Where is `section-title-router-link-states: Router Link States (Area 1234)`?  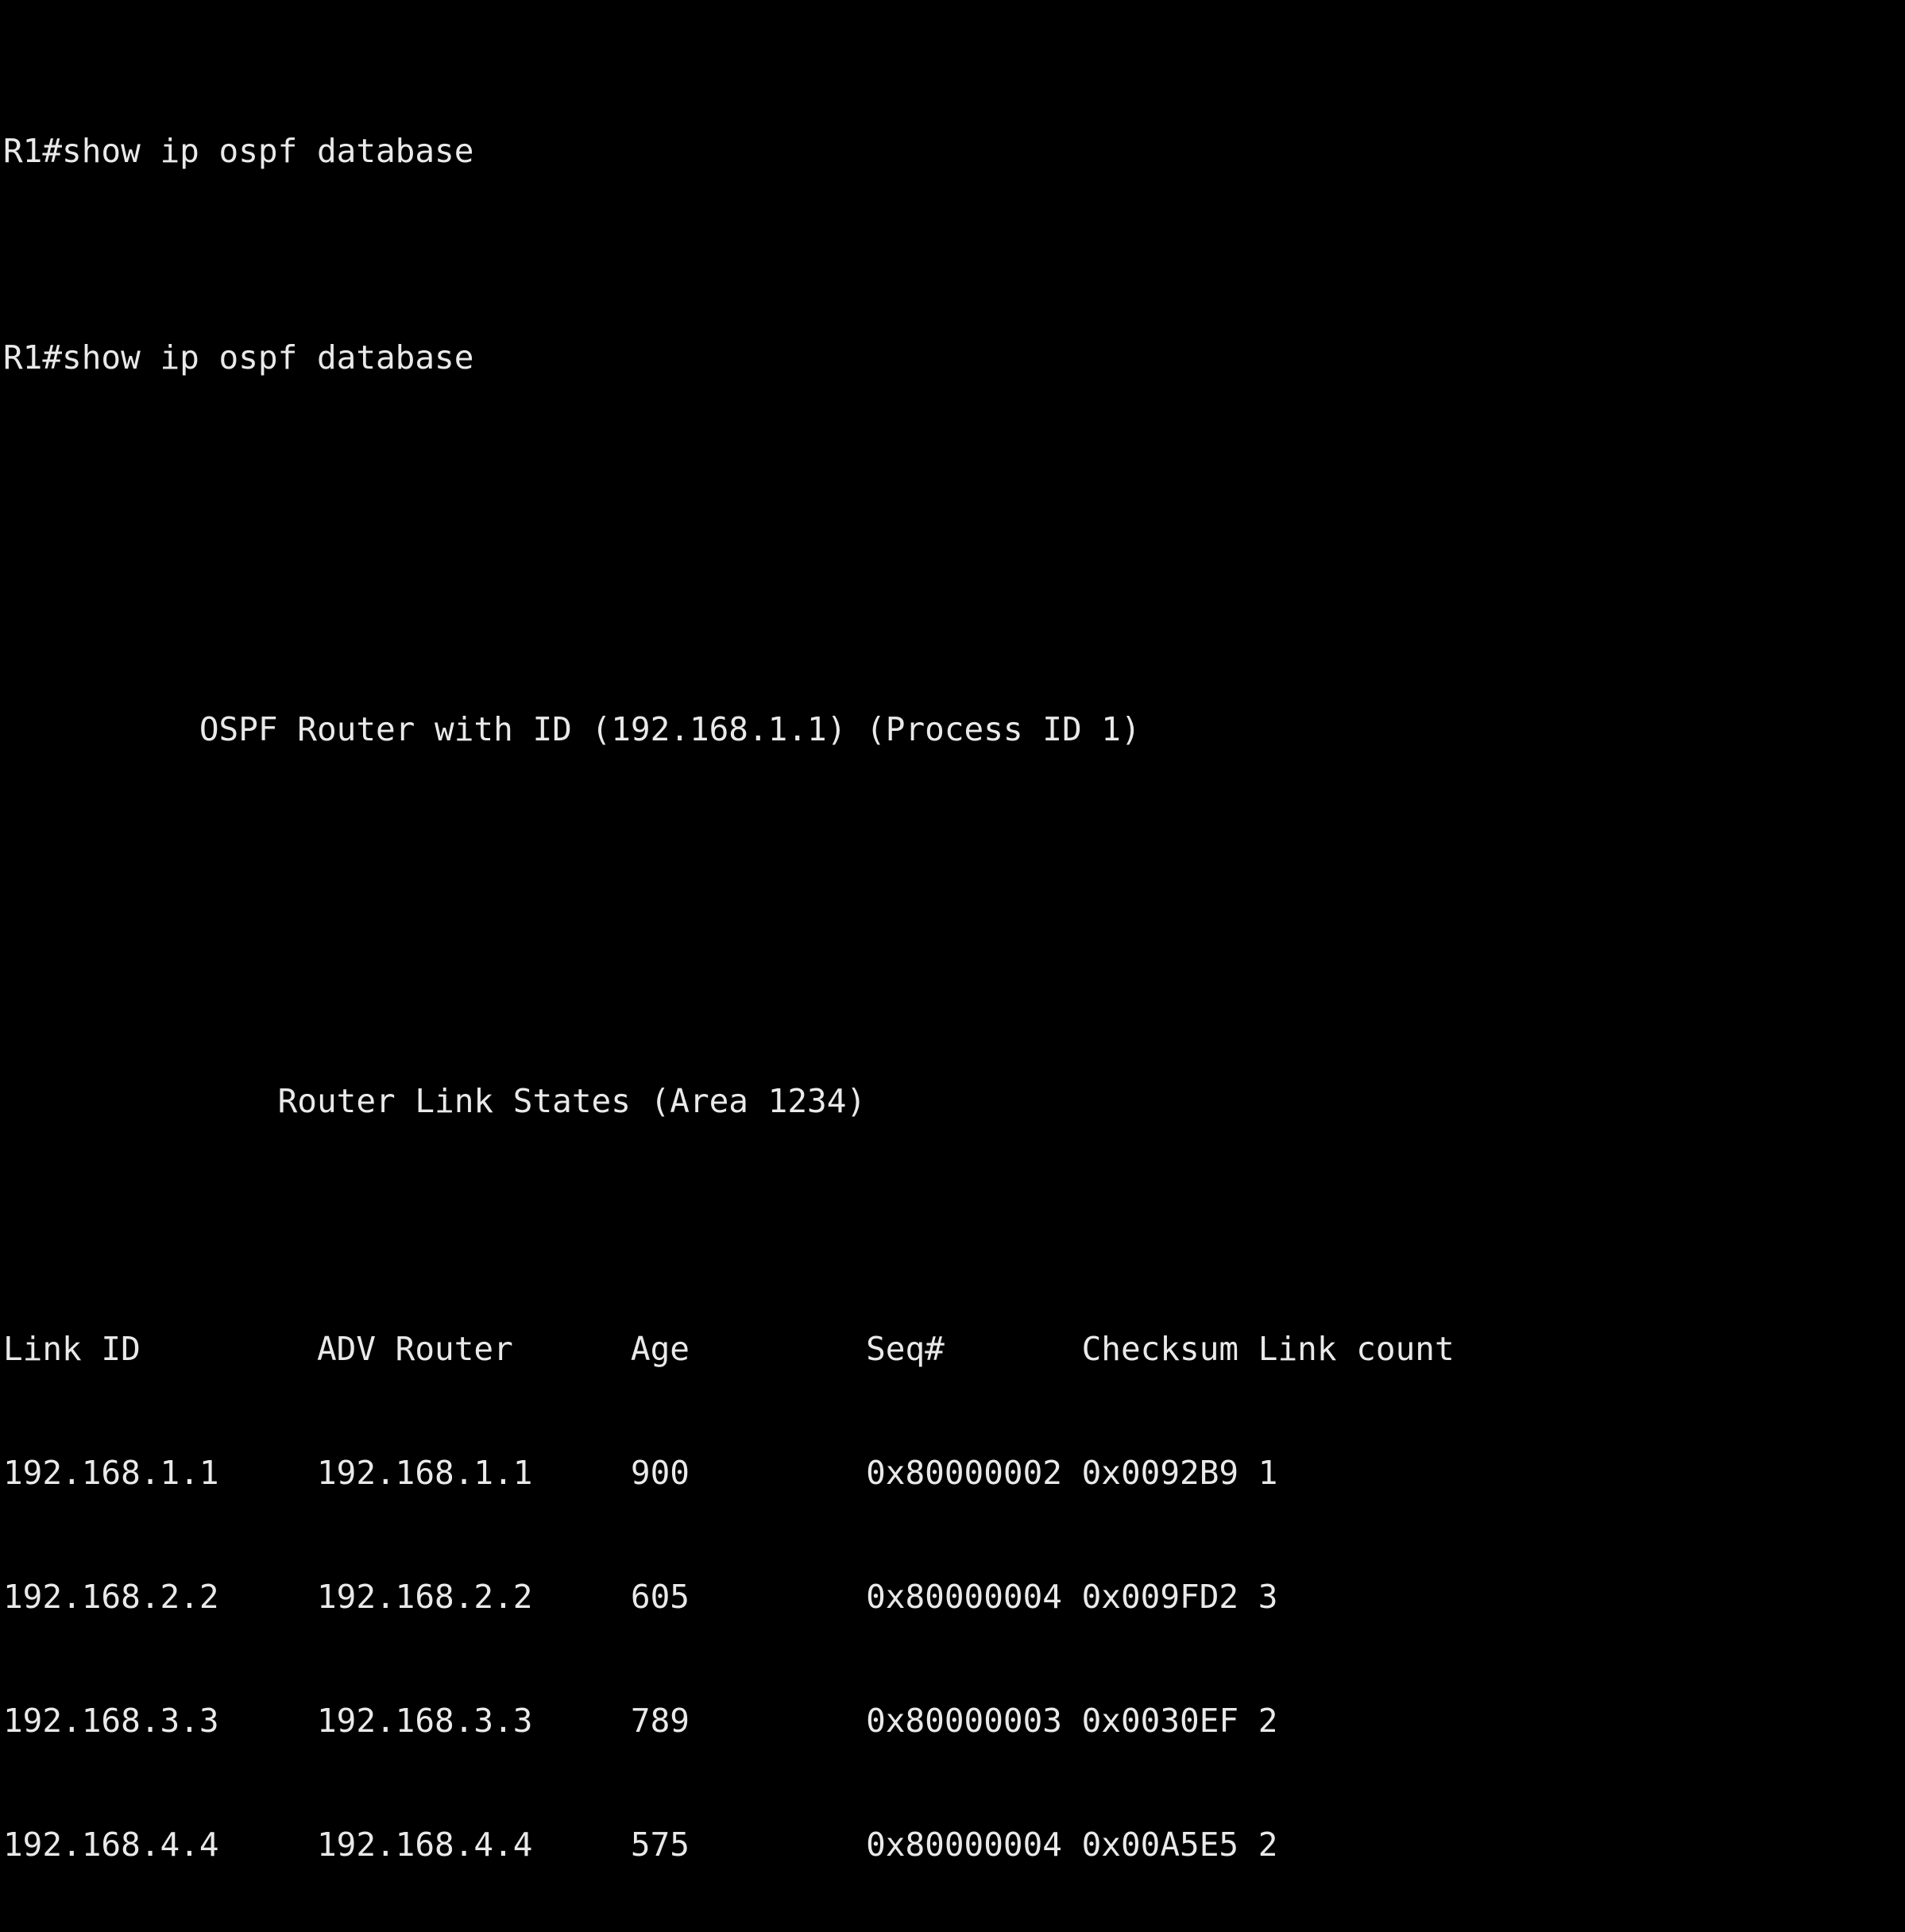
section-title-router-link-states: Router Link States (Area 1234) is located at coordinates (435, 1101).